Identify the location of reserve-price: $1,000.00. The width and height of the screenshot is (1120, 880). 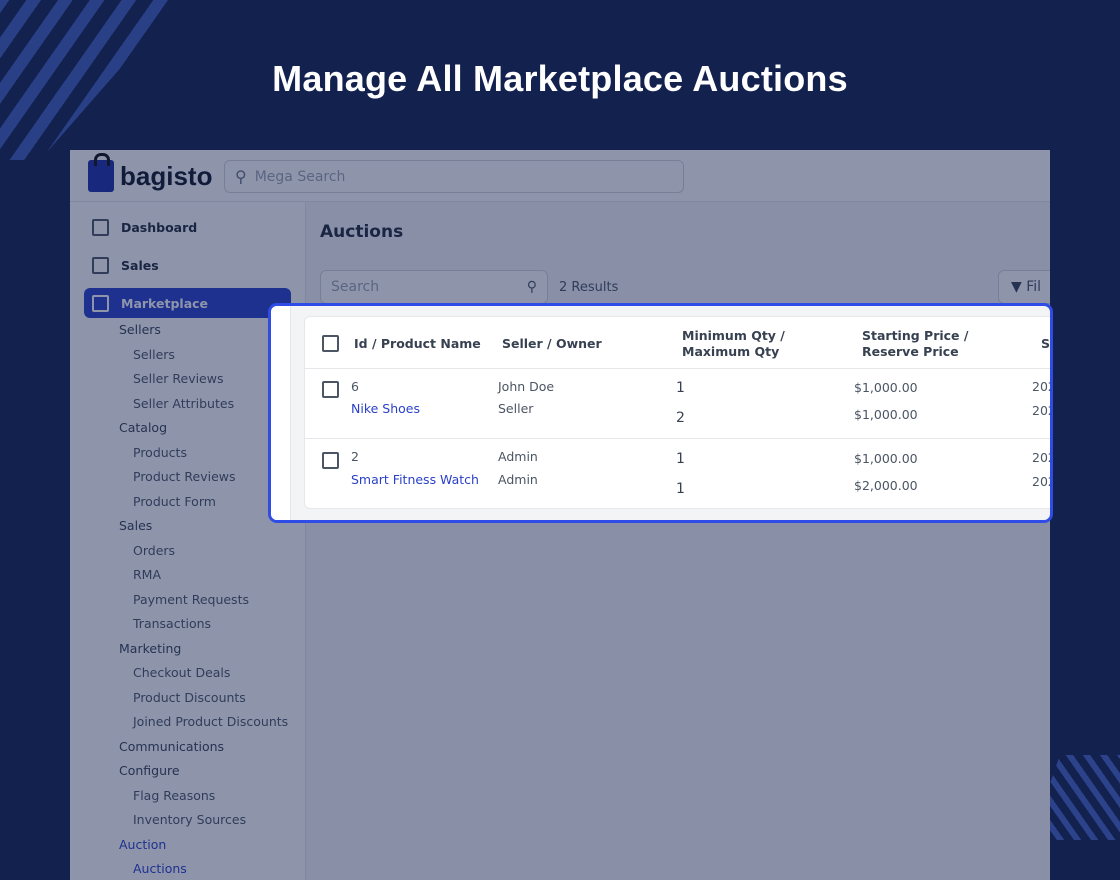
(886, 414).